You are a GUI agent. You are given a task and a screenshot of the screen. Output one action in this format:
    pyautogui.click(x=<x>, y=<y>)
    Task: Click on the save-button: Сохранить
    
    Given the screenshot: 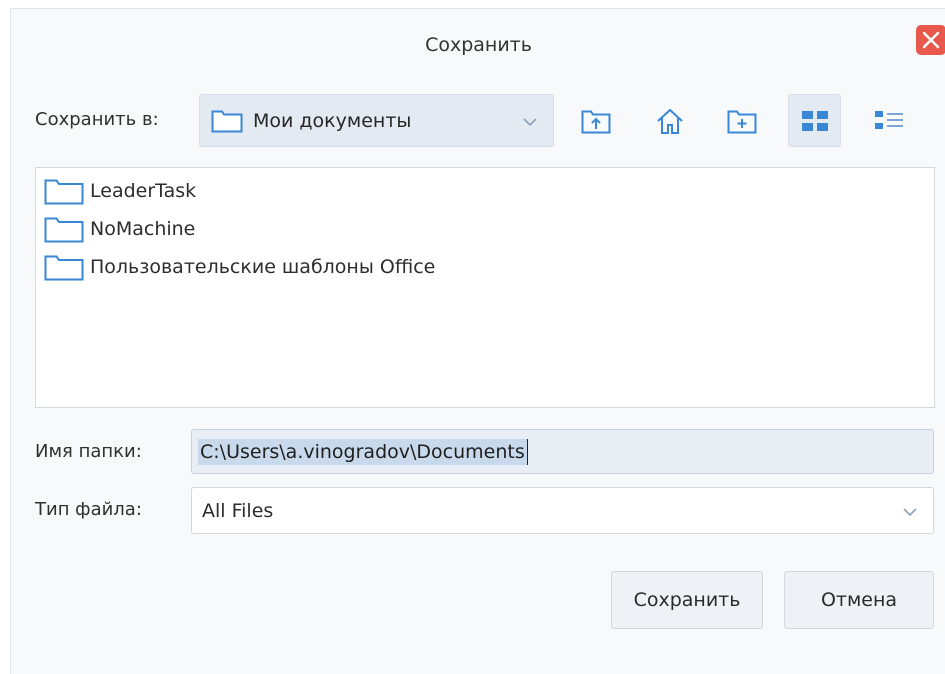 What is the action you would take?
    pyautogui.click(x=687, y=600)
    